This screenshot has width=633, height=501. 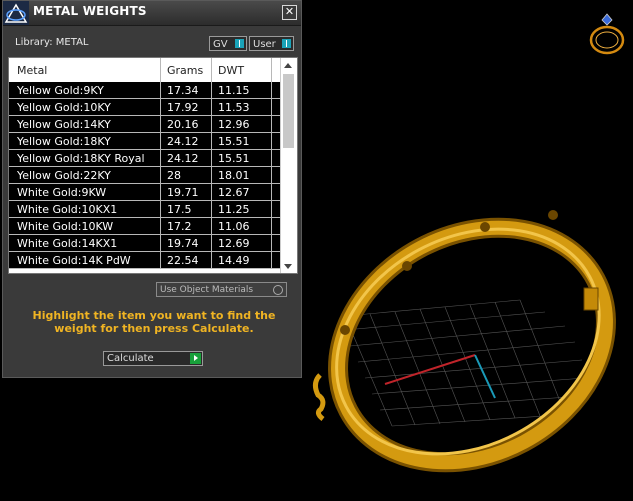 I want to click on metal-cell: Yellow Gold:18KY, so click(x=64, y=141).